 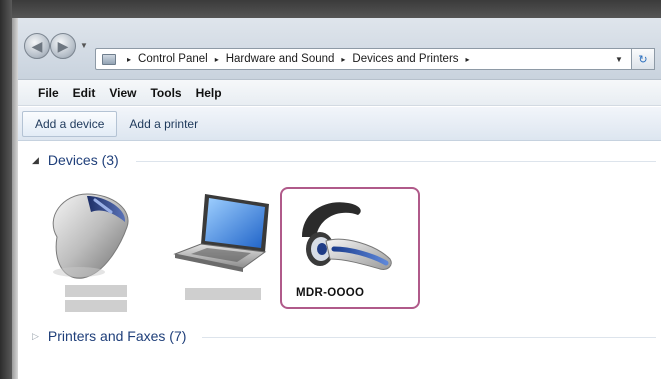 I want to click on expand-arrow-icon: ▷, so click(x=35, y=336).